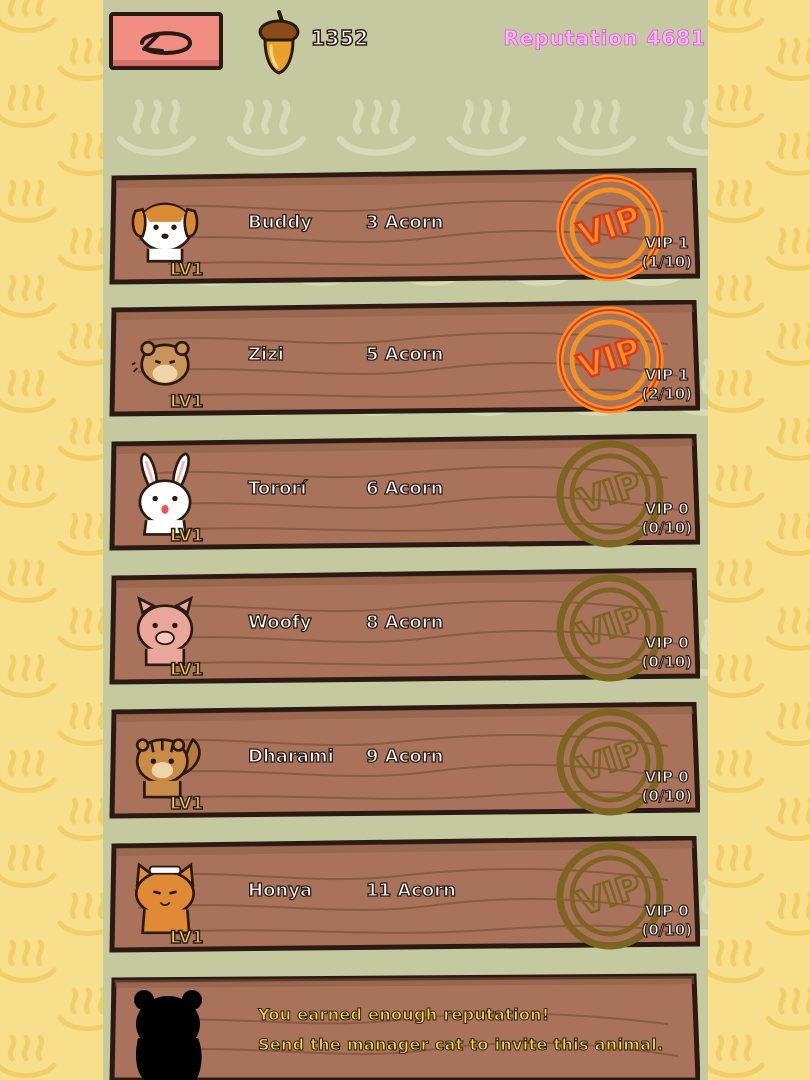 The image size is (810, 1080). What do you see at coordinates (168, 1035) in the screenshot?
I see `locked-animal-silhouette-icon` at bounding box center [168, 1035].